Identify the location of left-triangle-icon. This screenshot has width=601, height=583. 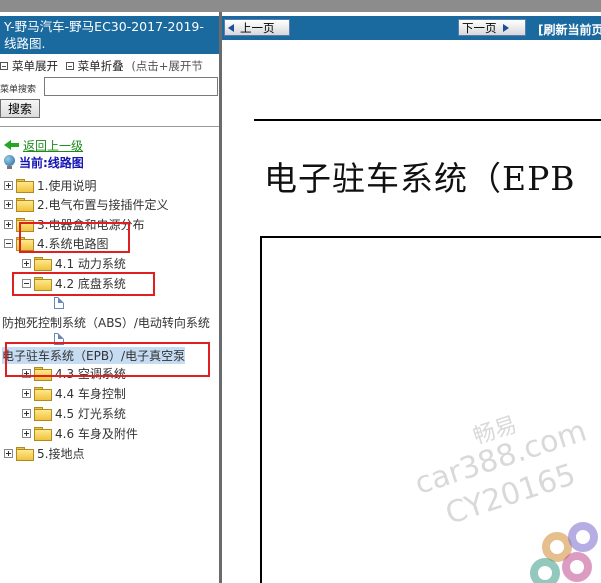
(231, 27).